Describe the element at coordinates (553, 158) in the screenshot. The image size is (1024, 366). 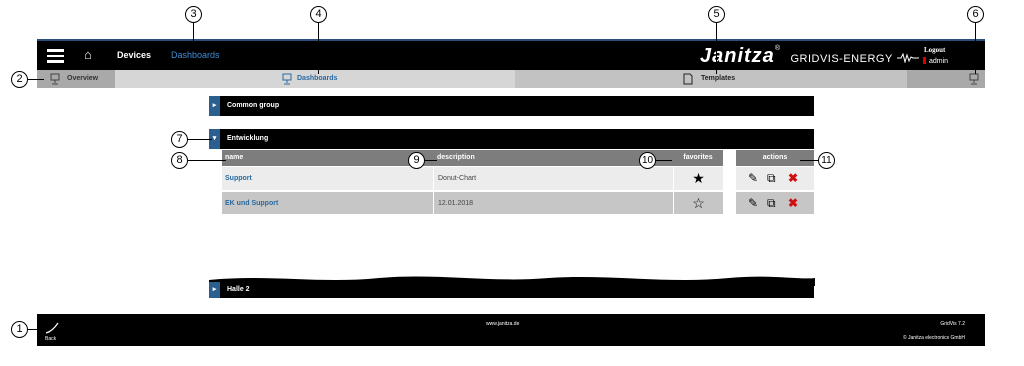
I see `column-header-description: description` at that location.